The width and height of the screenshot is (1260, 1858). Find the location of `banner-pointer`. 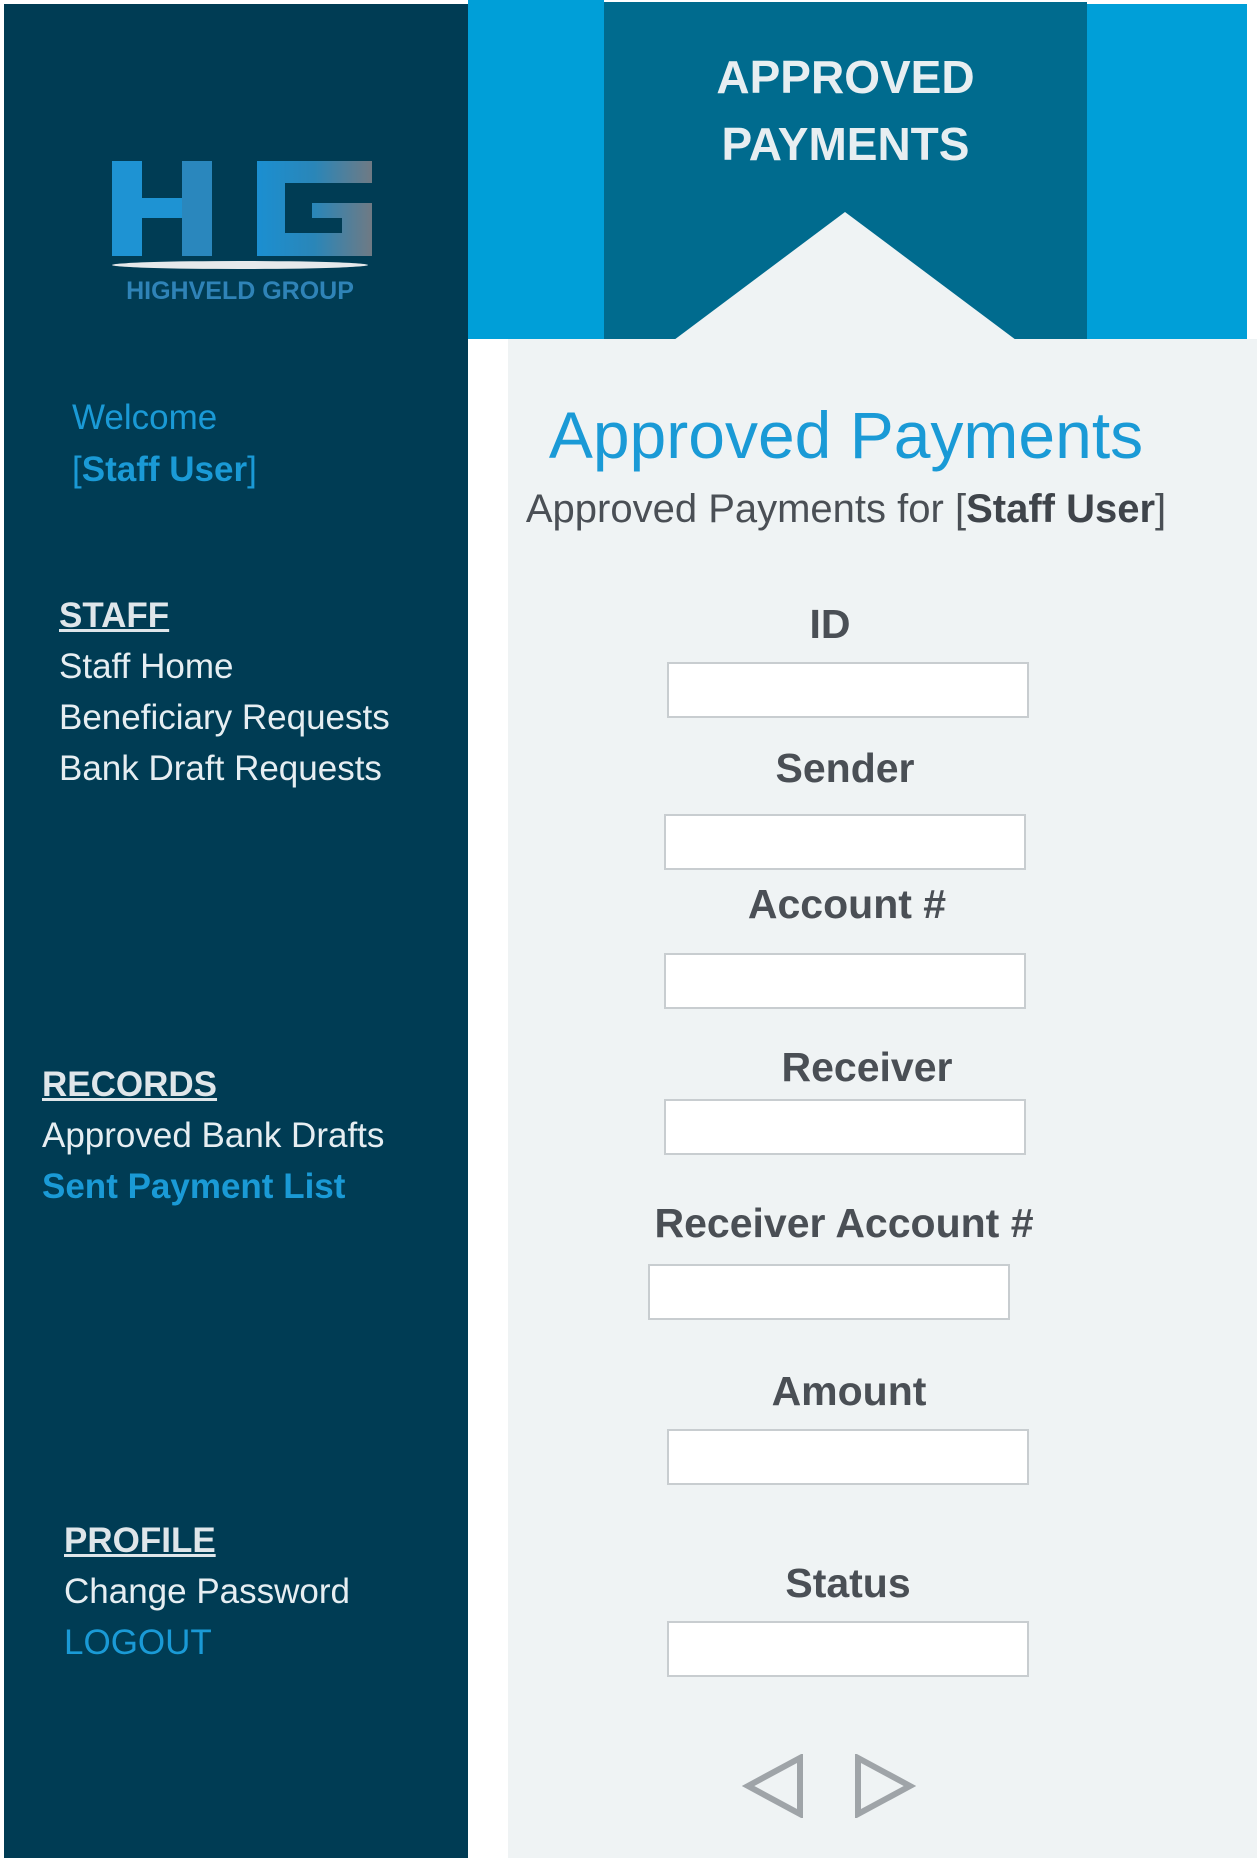

banner-pointer is located at coordinates (845, 276).